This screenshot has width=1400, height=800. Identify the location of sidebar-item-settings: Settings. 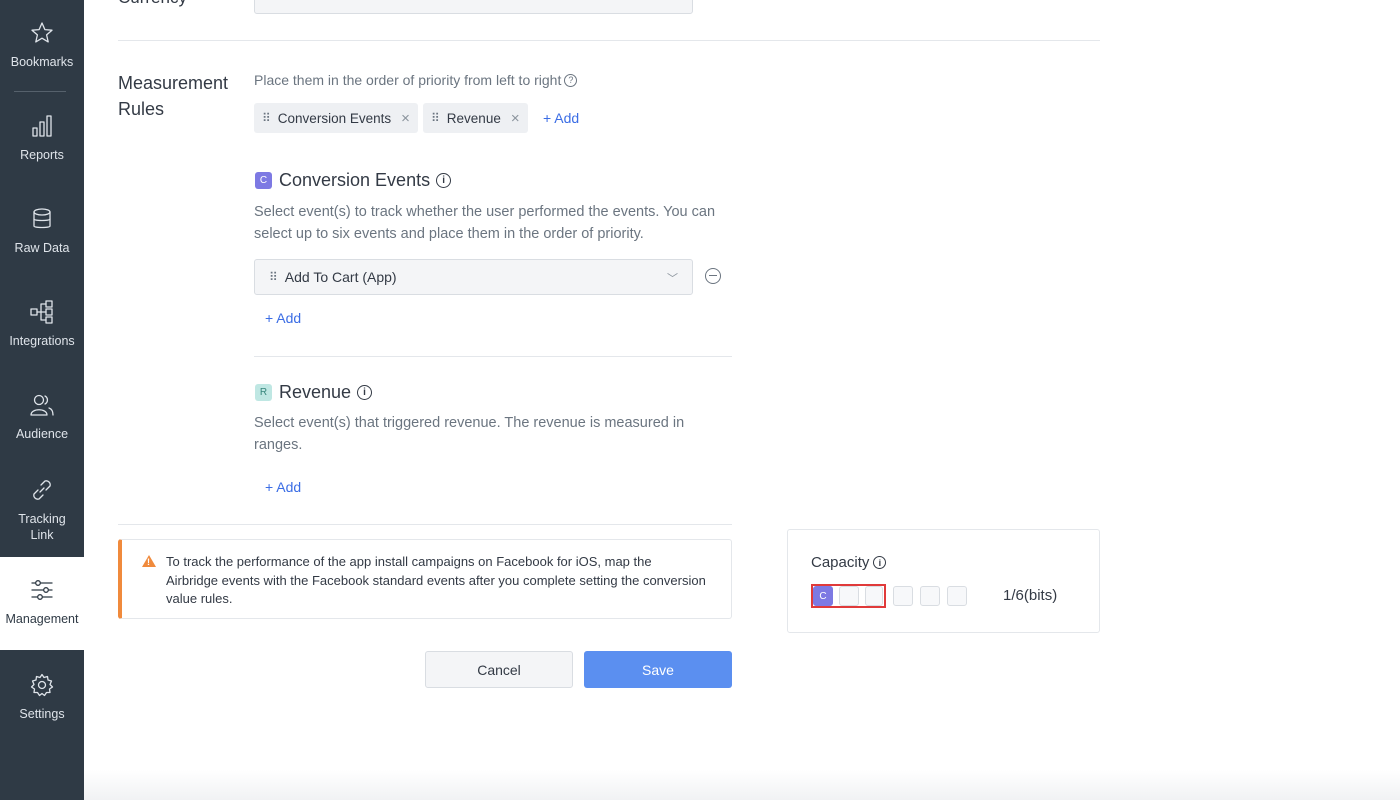
(42, 697).